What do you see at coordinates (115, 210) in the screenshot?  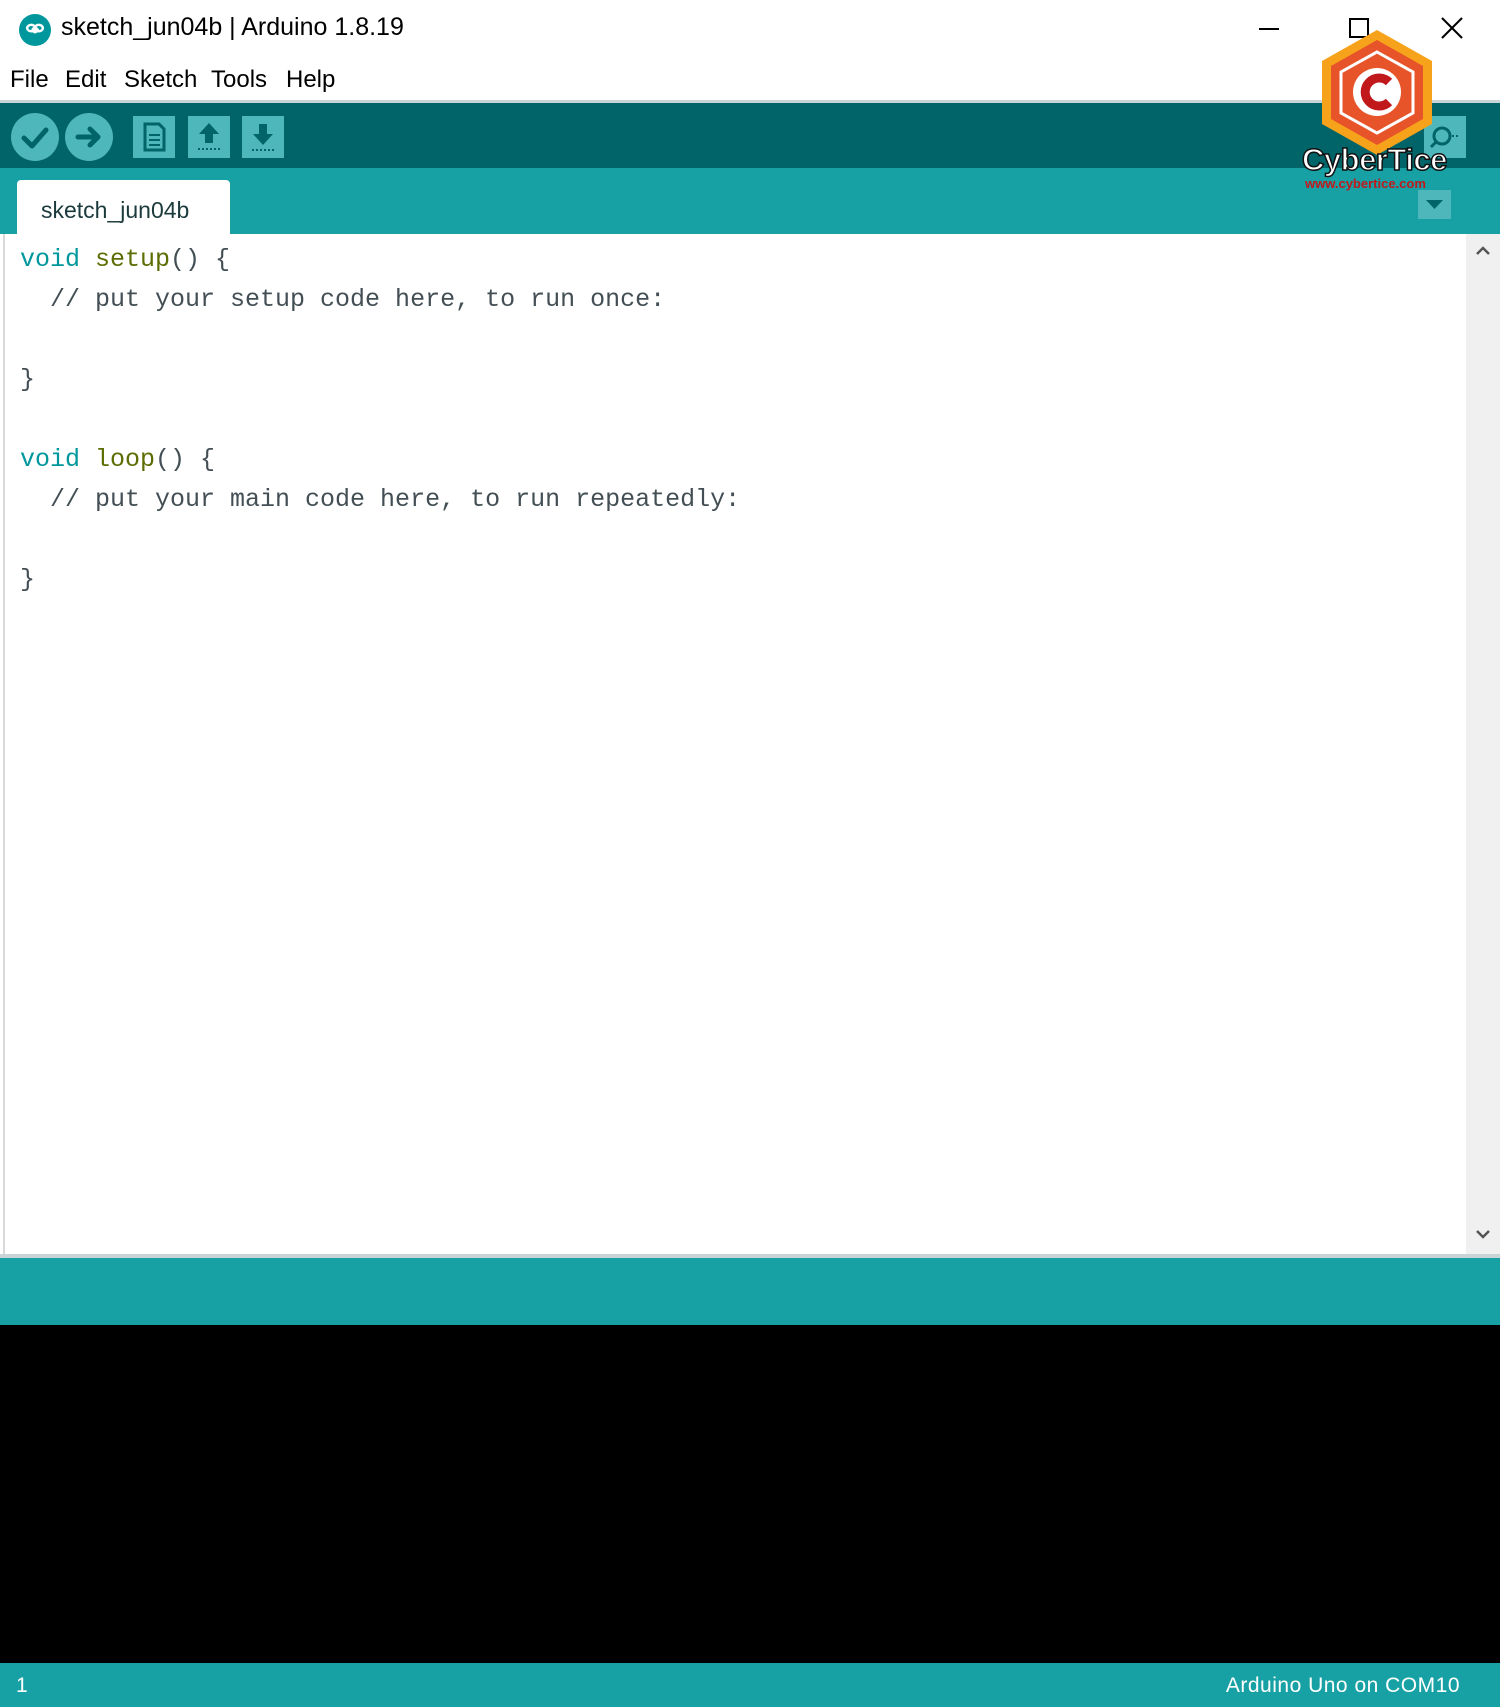 I see `tab-label: sketch_jun04b` at bounding box center [115, 210].